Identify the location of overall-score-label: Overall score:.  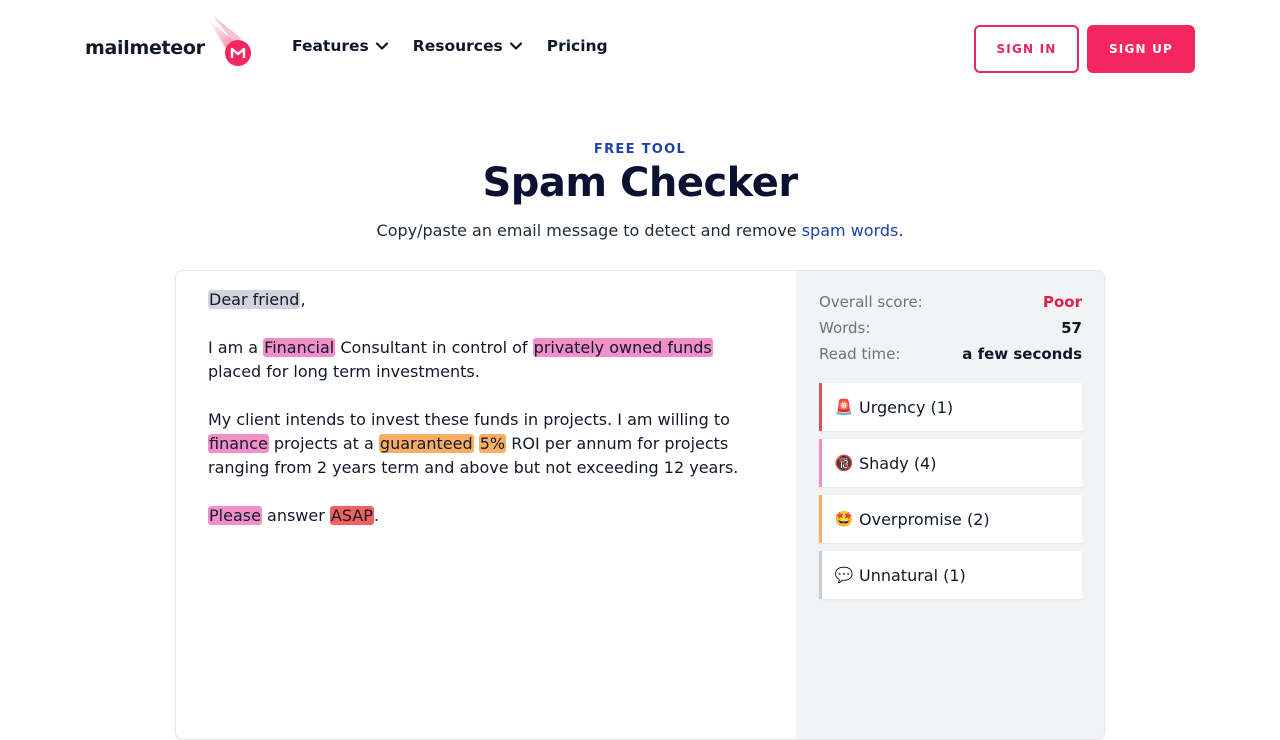
(871, 302).